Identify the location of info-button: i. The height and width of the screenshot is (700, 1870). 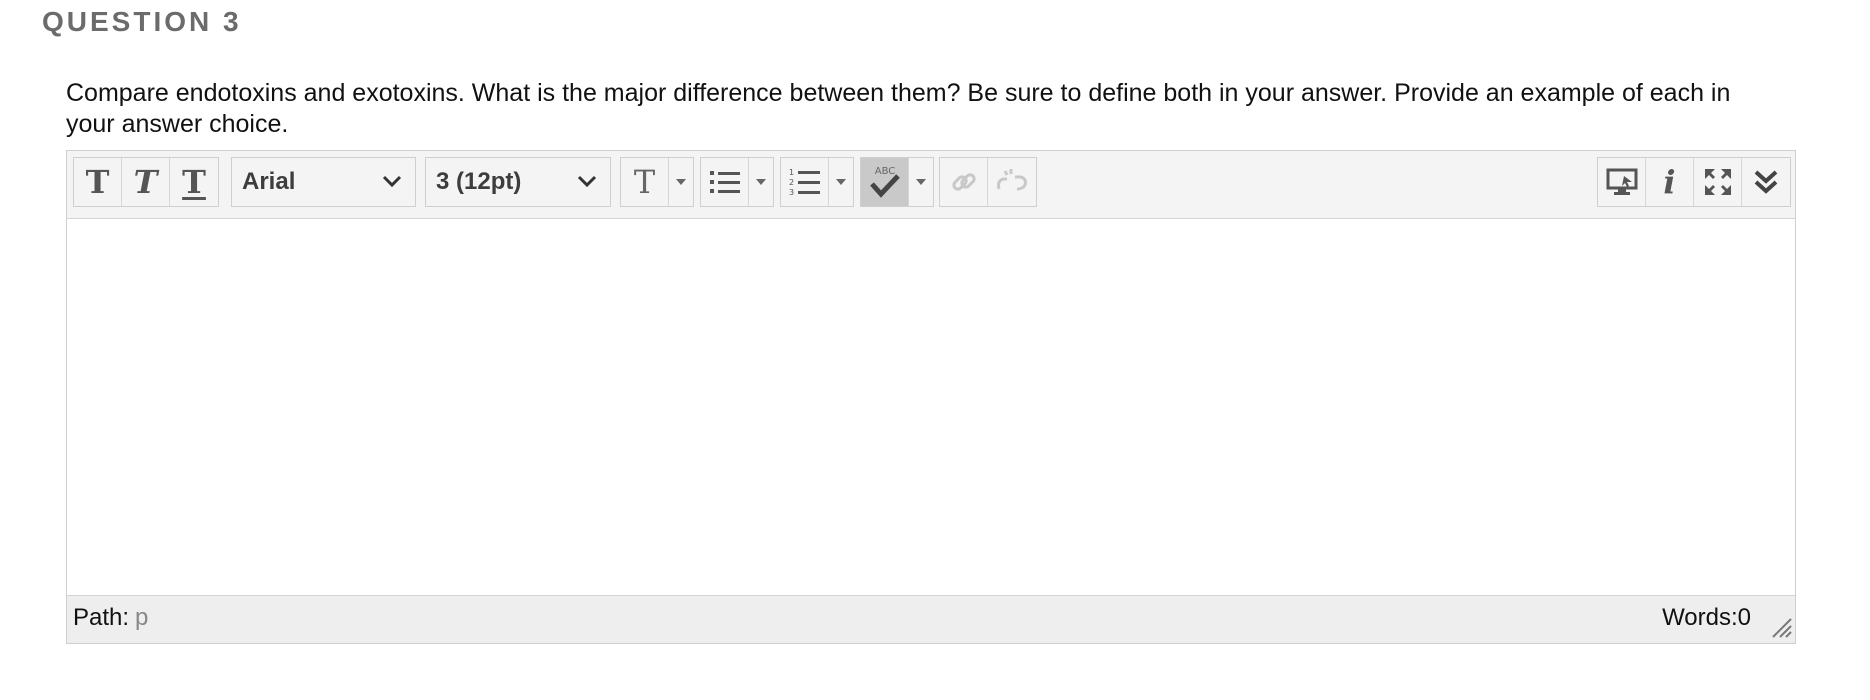
(1670, 182).